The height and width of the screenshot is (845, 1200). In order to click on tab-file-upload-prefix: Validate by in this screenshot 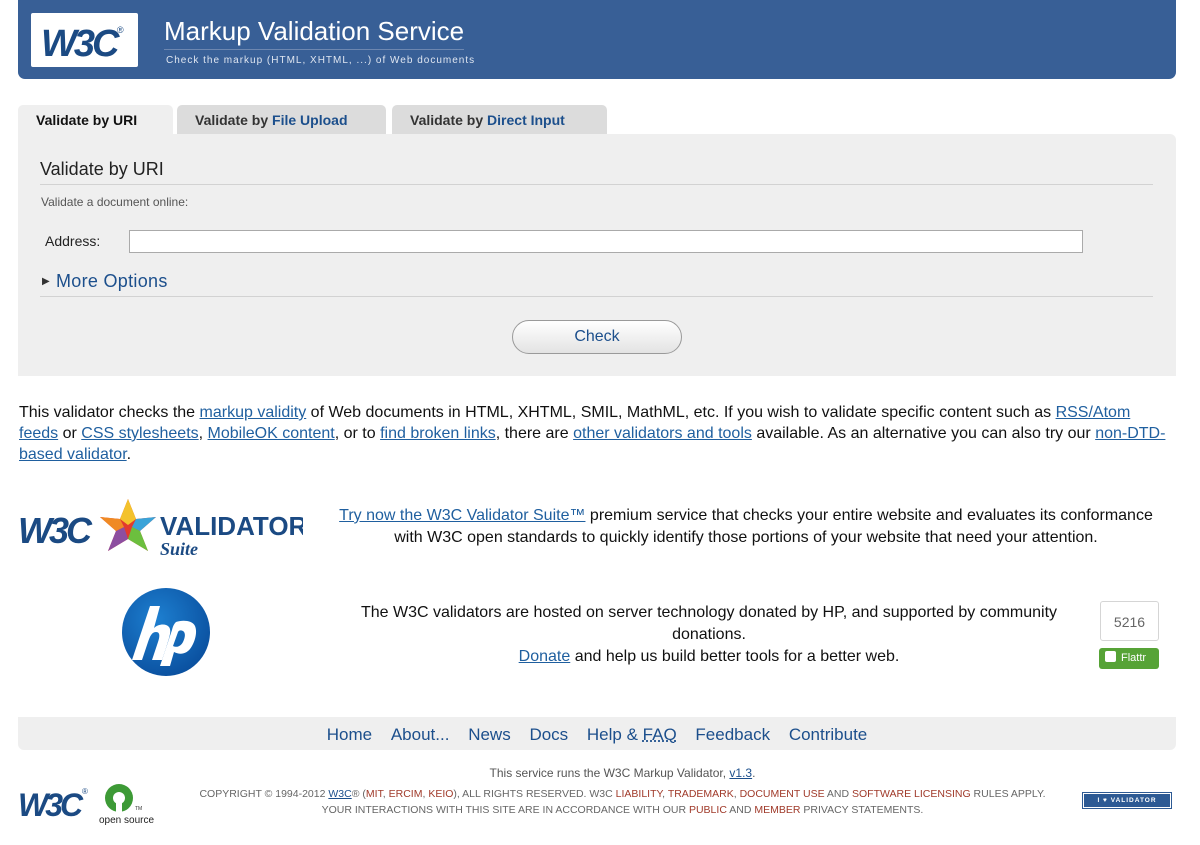, I will do `click(234, 120)`.